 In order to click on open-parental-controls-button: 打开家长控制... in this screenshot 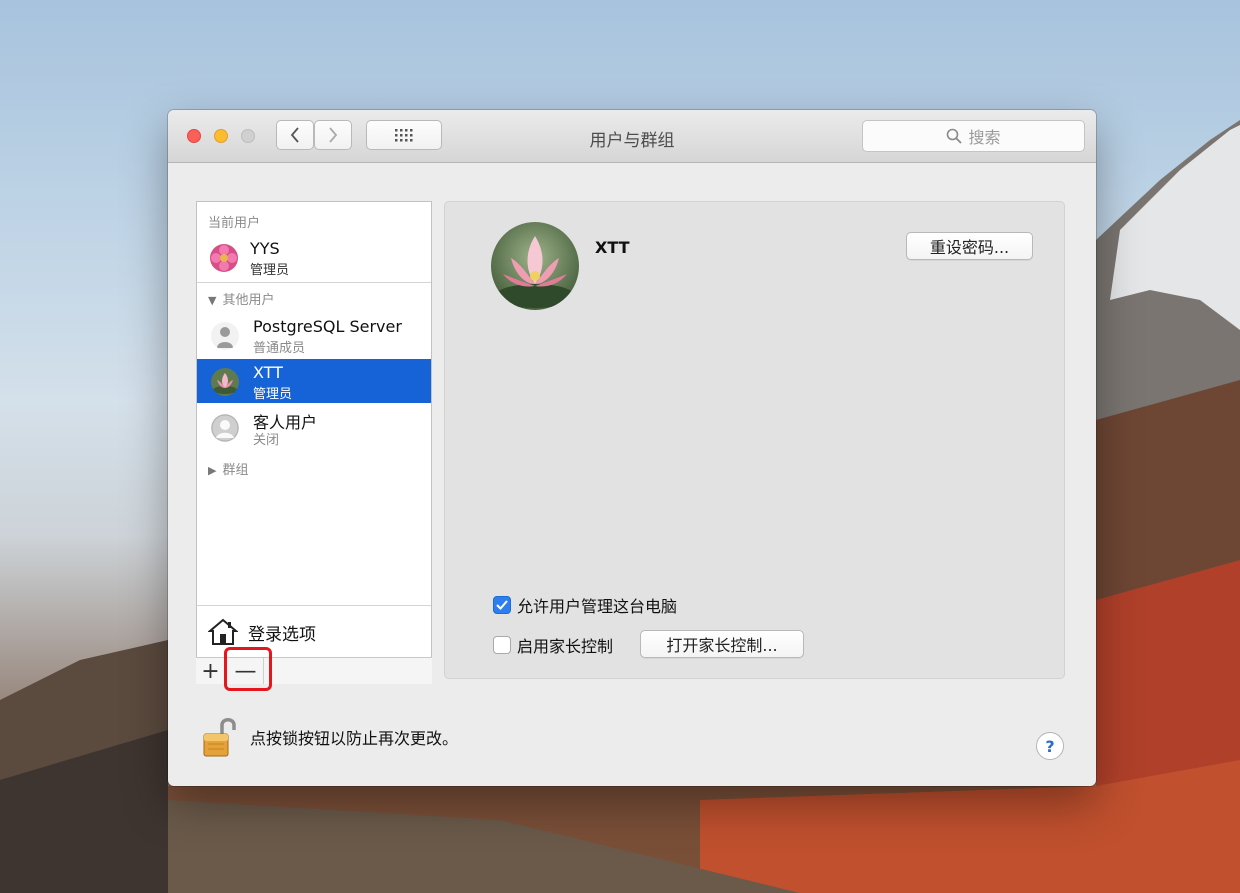, I will do `click(722, 644)`.